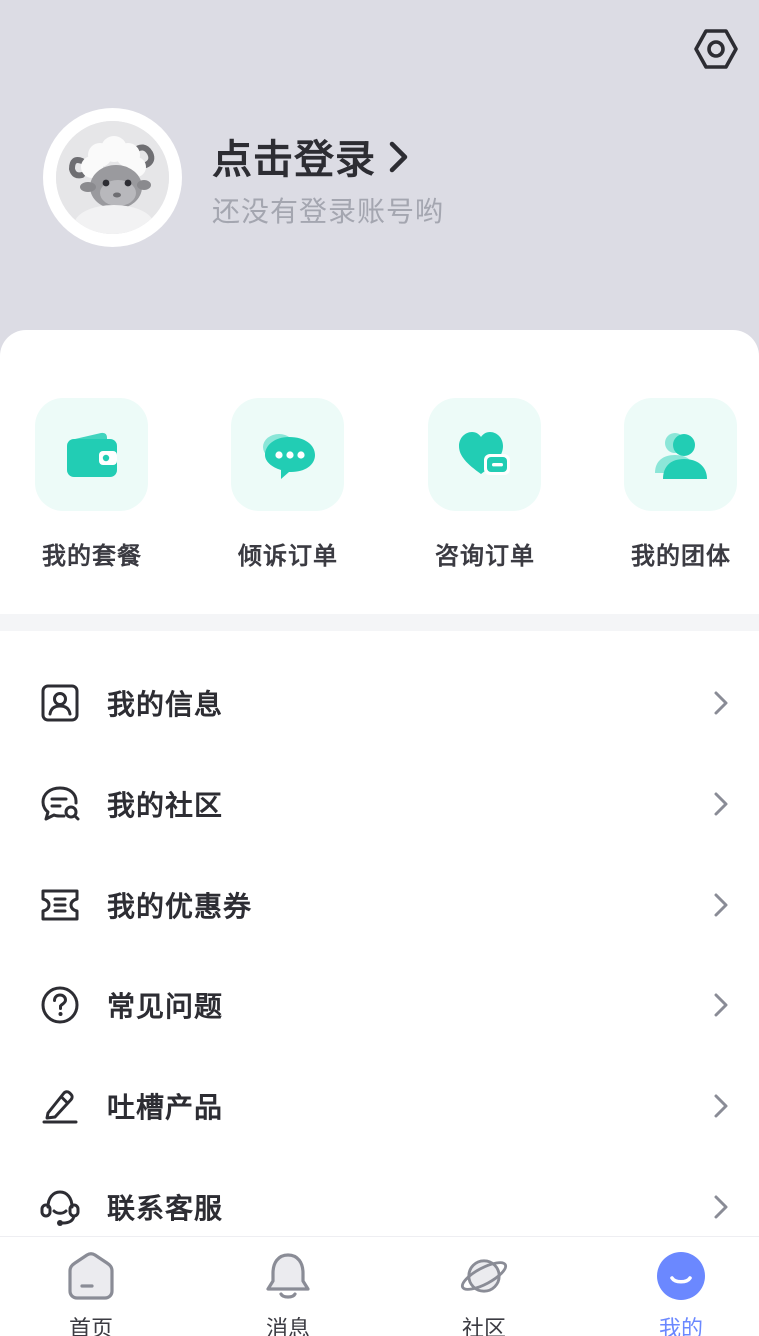  I want to click on settings-button, so click(716, 49).